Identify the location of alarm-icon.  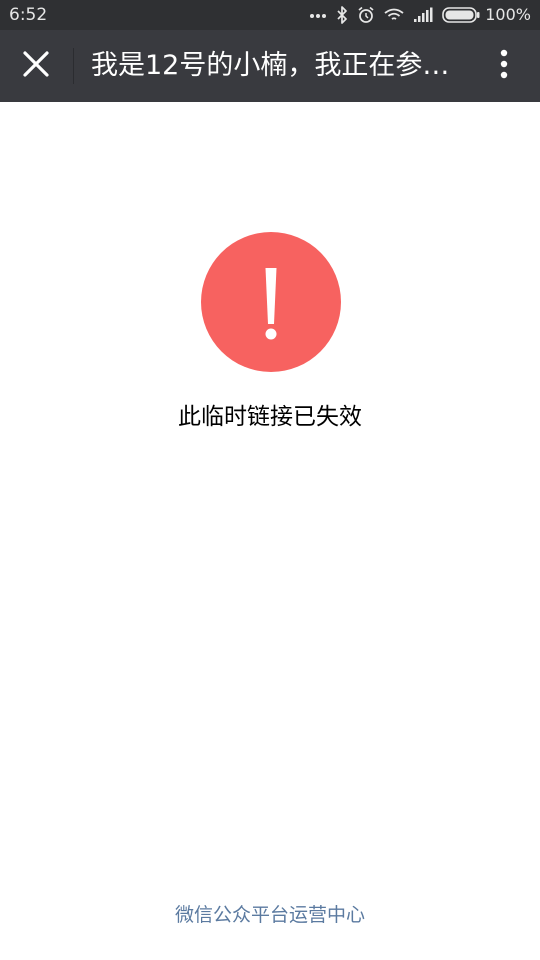
(366, 15).